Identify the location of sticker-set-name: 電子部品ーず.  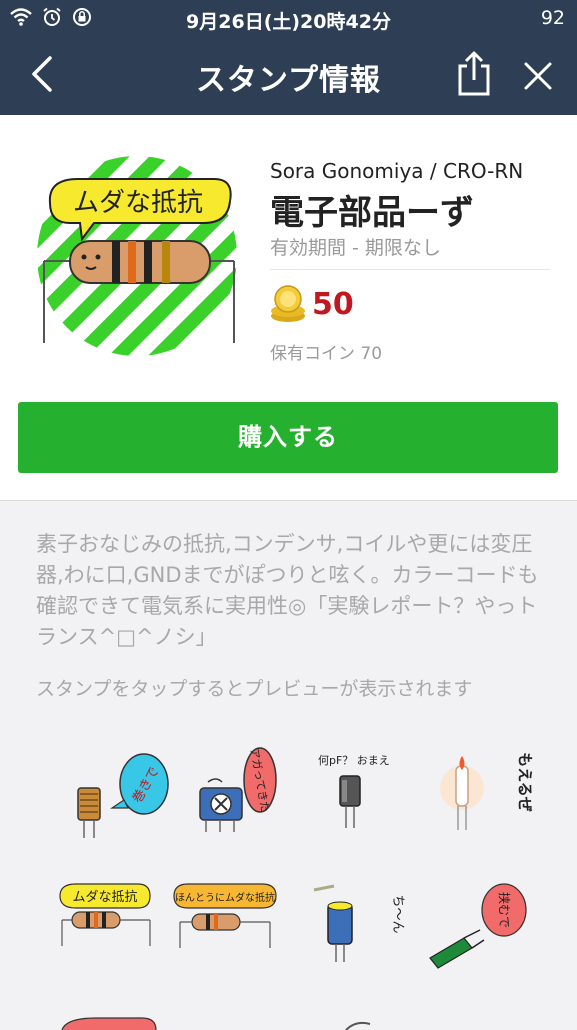
(372, 213).